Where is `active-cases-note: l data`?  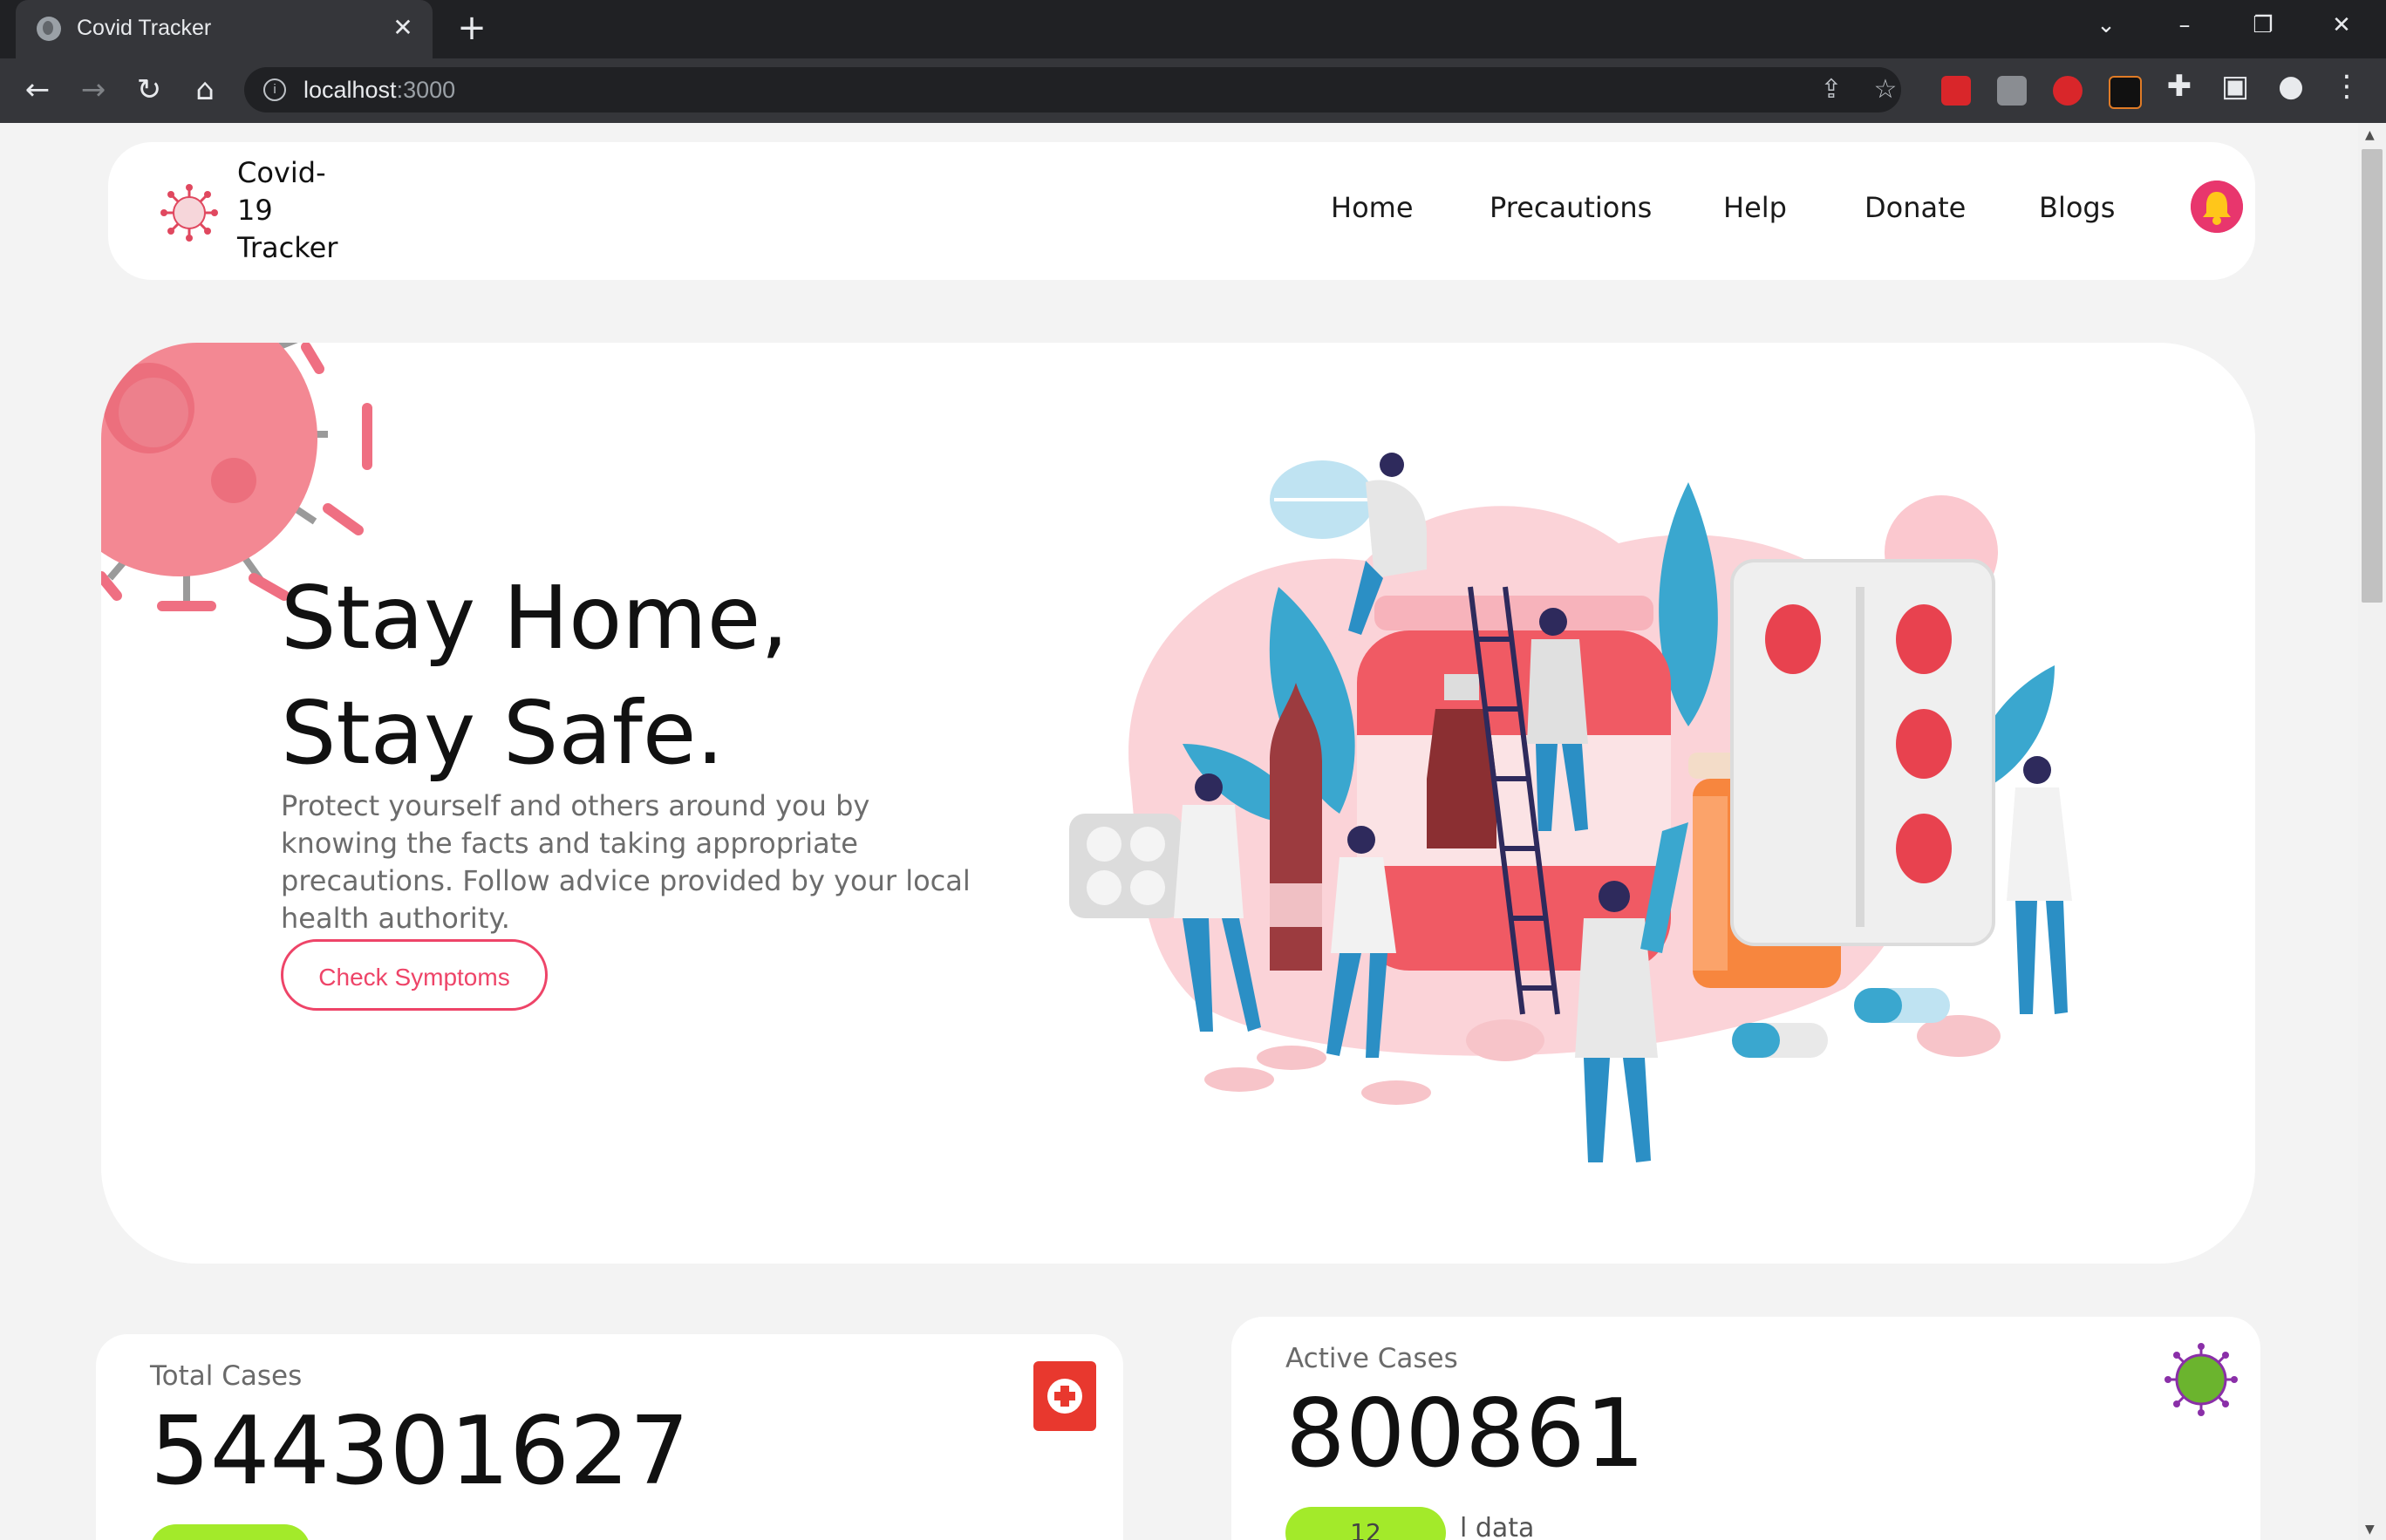
active-cases-note: l data is located at coordinates (1497, 1527).